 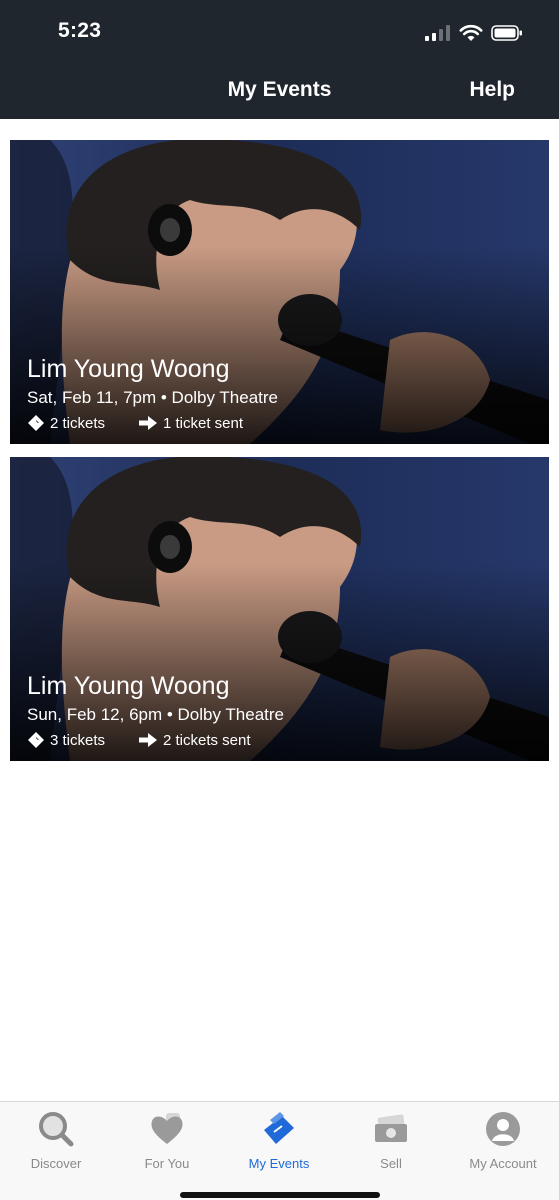 I want to click on ticket-count-label: 2 tickets, so click(x=78, y=423).